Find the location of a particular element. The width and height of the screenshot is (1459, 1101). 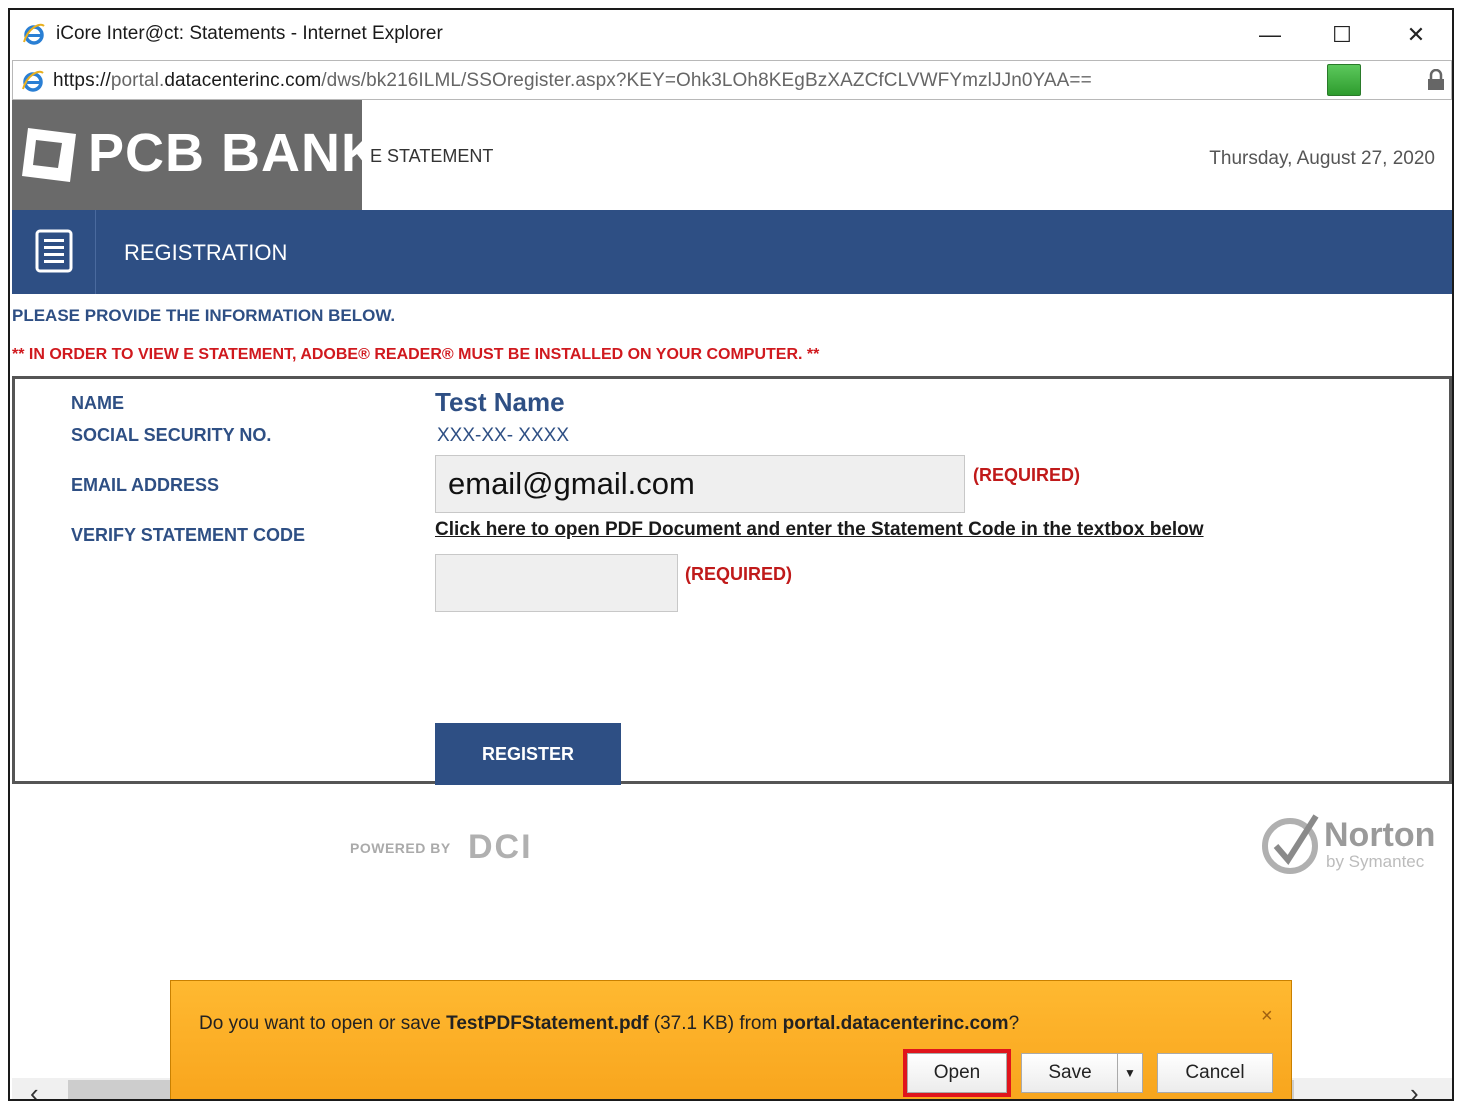

open-button: Open is located at coordinates (957, 1073).